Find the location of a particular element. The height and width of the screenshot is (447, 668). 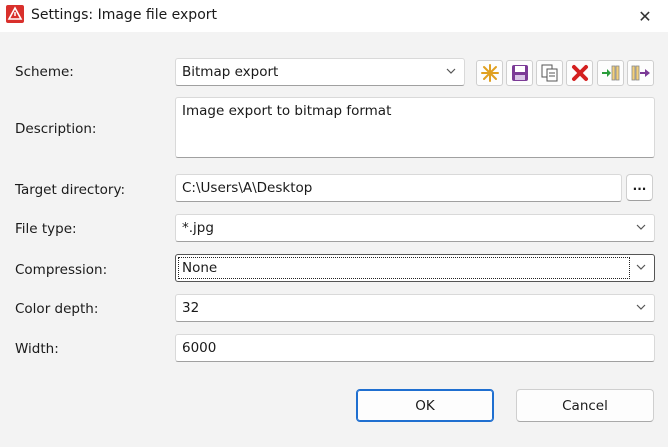

save-scheme-icon is located at coordinates (519, 73).